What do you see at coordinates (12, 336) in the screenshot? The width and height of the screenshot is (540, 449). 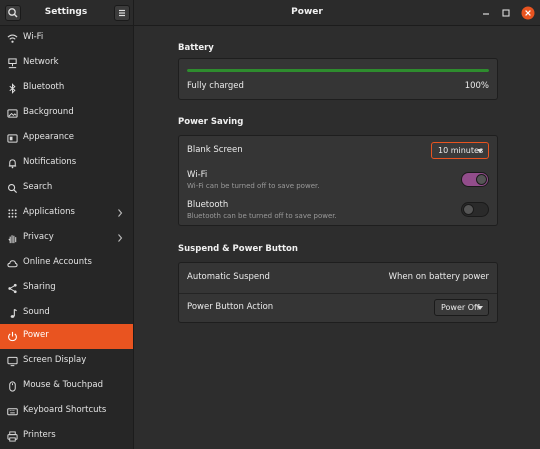 I see `power-icon` at bounding box center [12, 336].